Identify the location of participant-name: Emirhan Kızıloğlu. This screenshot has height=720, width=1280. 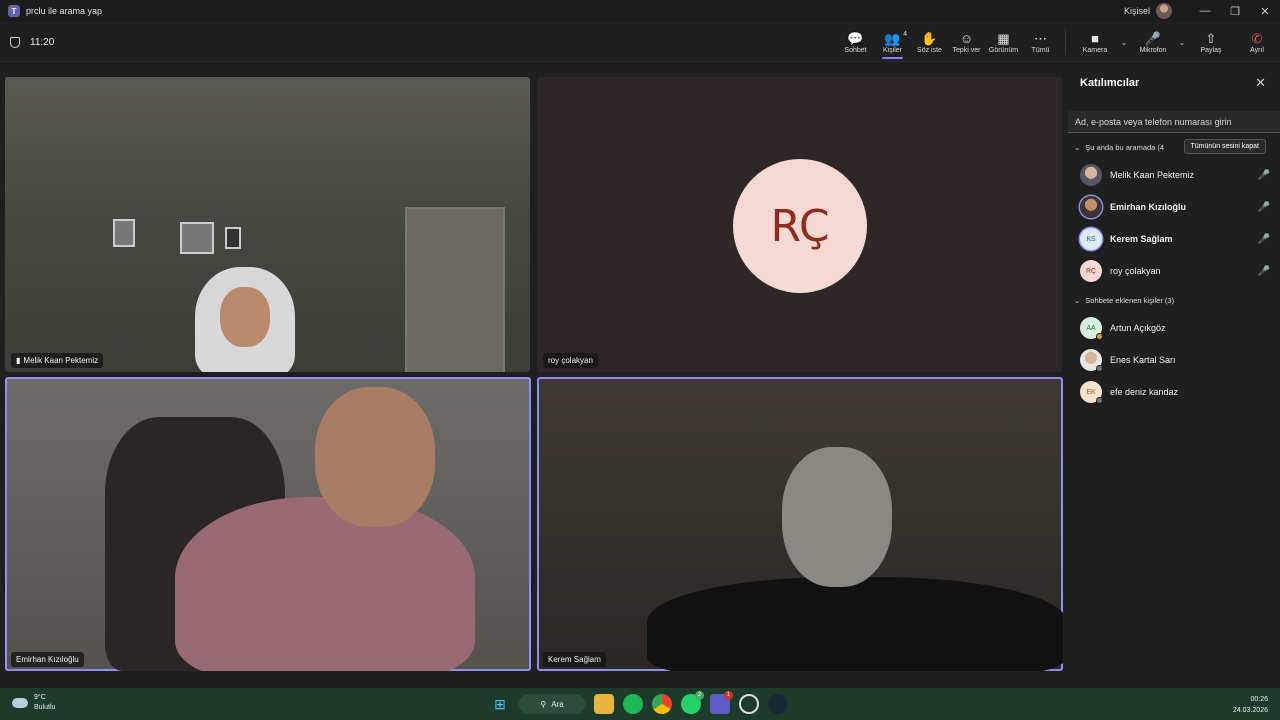
(1148, 207).